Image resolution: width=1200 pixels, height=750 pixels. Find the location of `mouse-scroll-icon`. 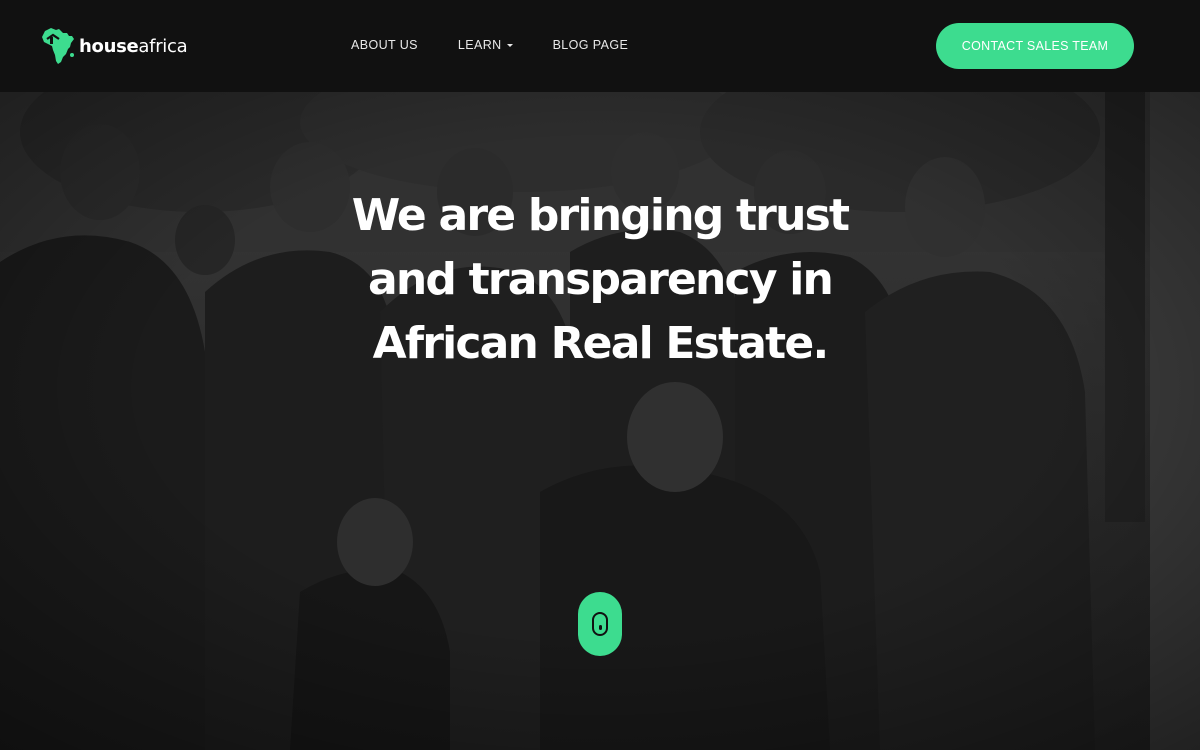

mouse-scroll-icon is located at coordinates (600, 624).